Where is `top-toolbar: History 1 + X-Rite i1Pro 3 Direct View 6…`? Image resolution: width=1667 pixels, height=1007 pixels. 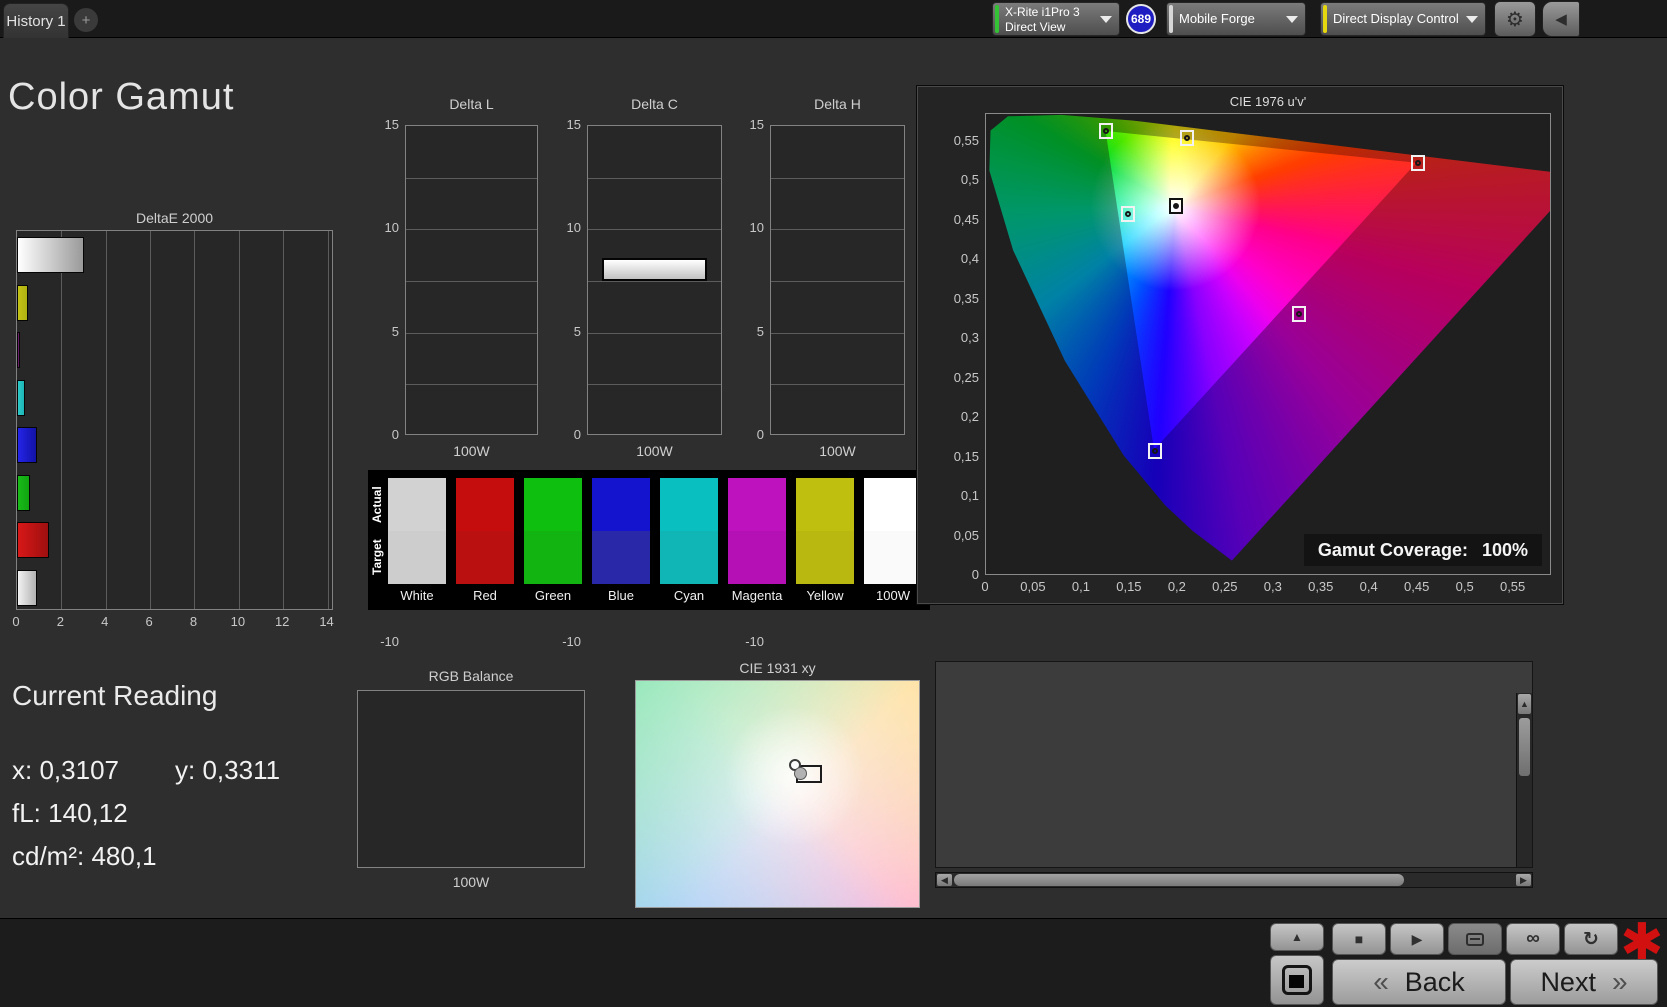
top-toolbar: History 1 + X-Rite i1Pro 3 Direct View 6… is located at coordinates (833, 19).